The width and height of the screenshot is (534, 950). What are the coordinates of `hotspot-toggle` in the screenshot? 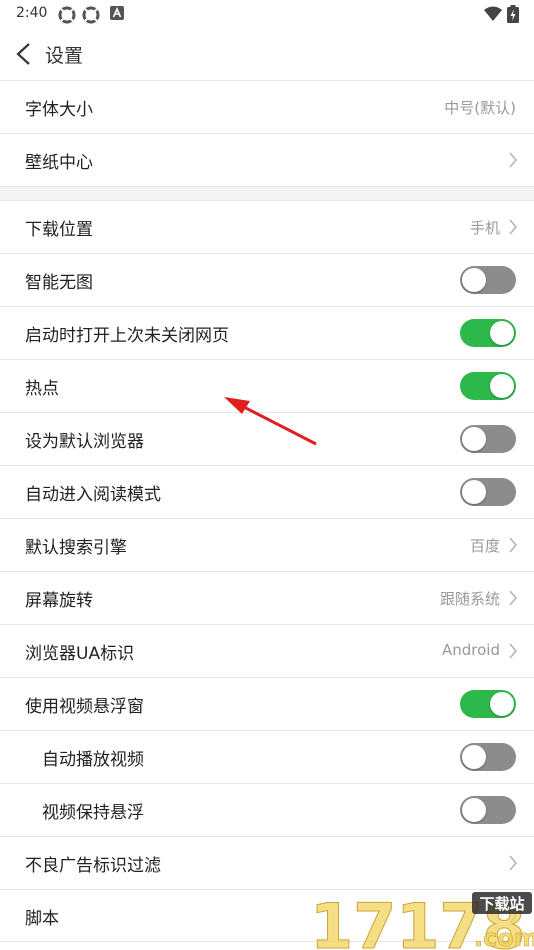 It's located at (488, 386).